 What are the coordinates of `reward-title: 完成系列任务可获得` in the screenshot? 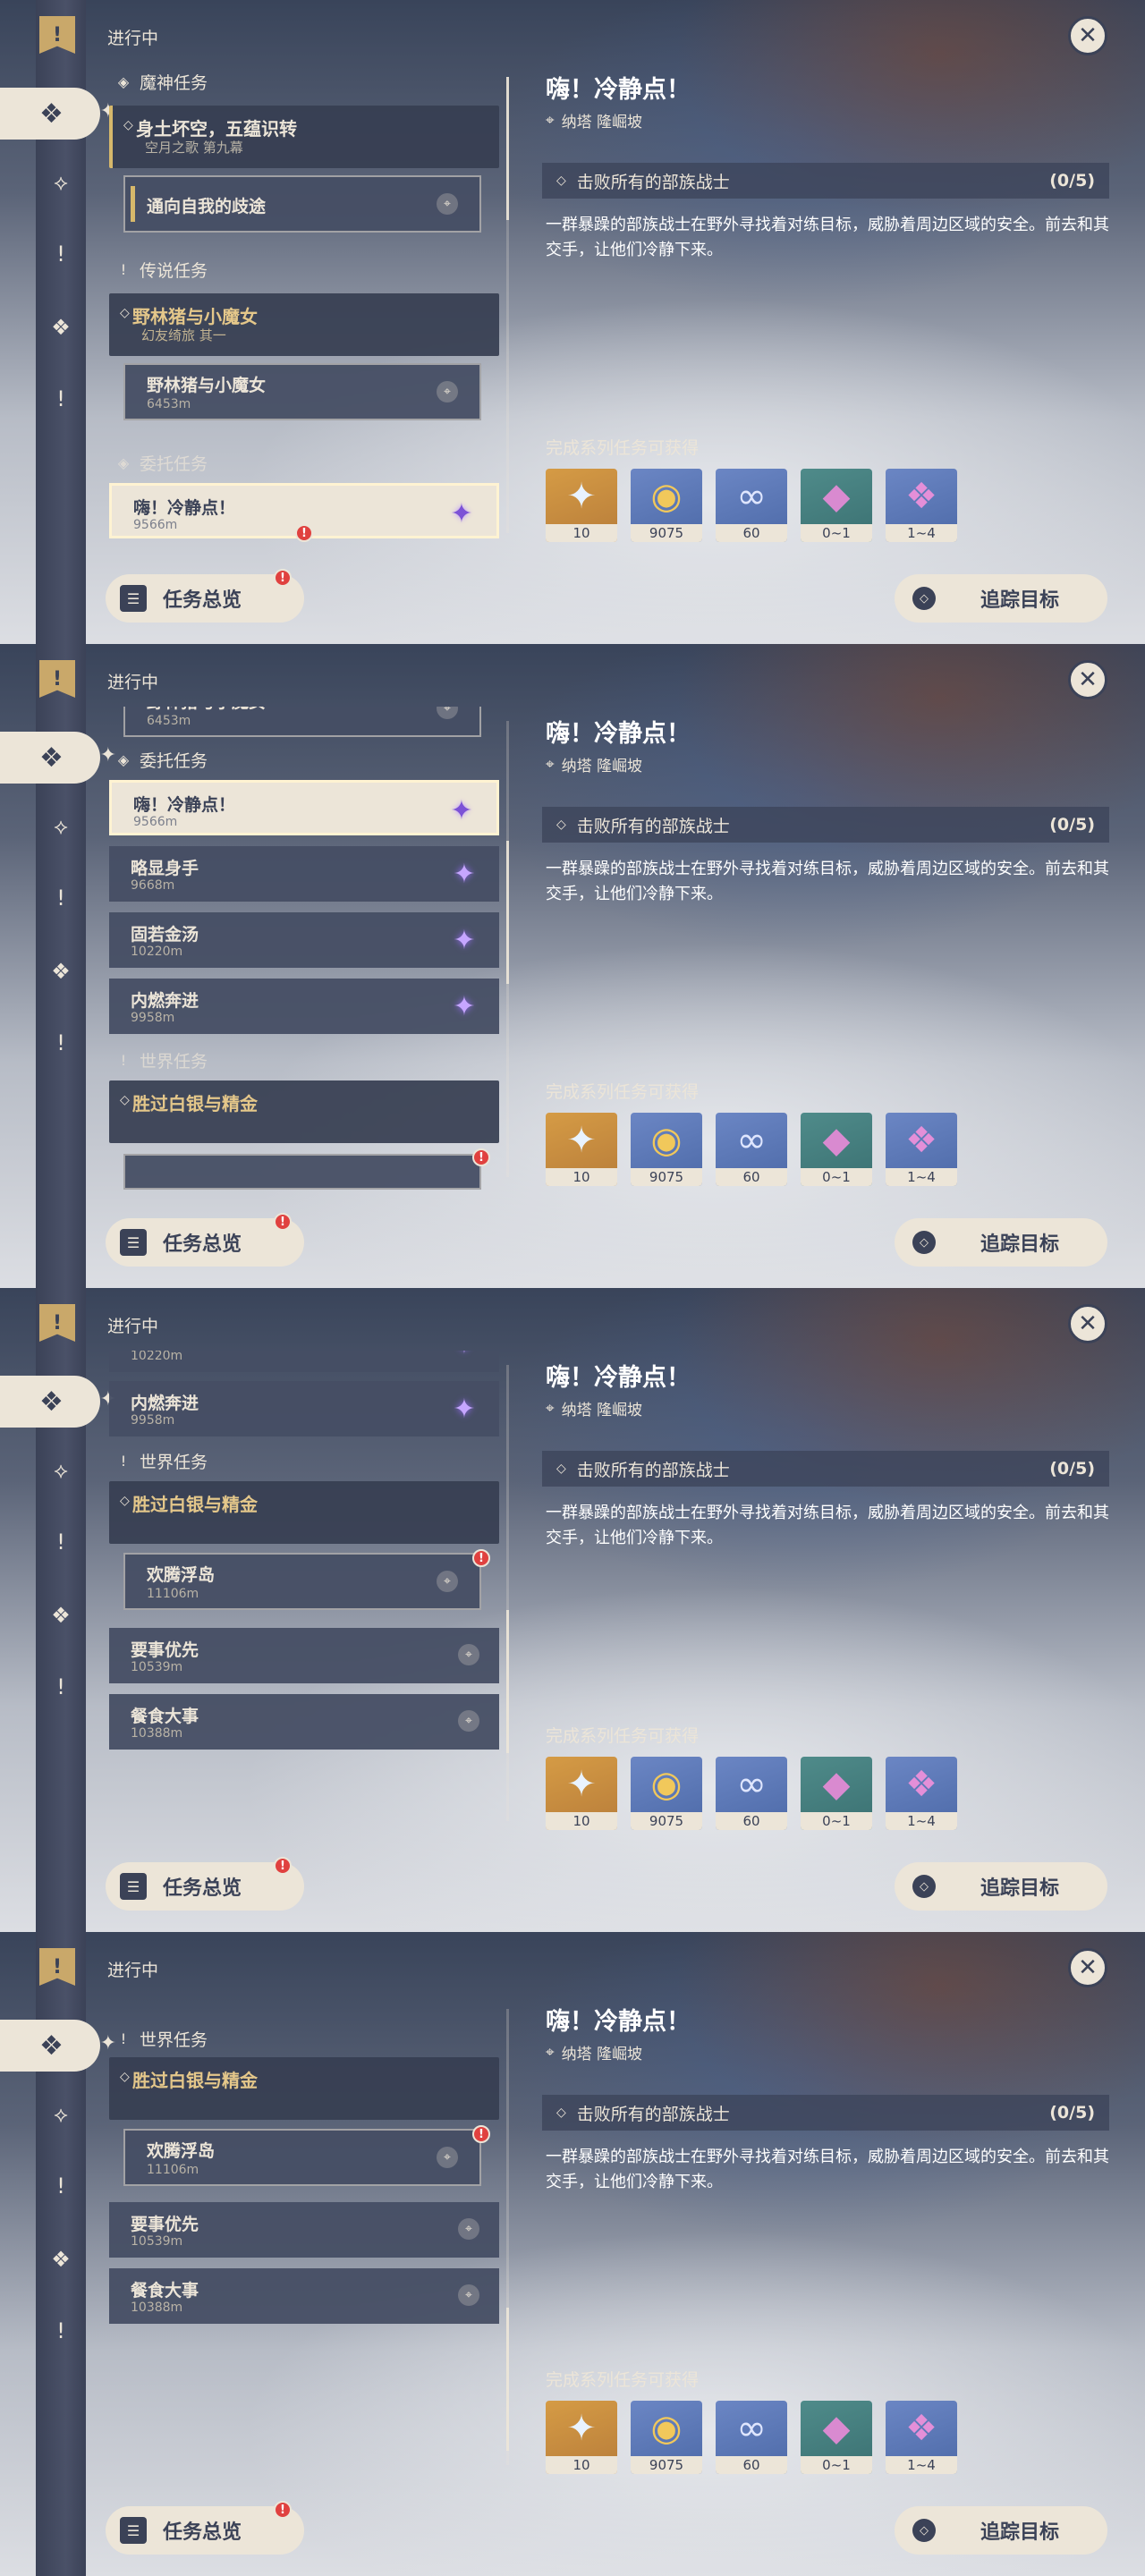 It's located at (623, 2380).